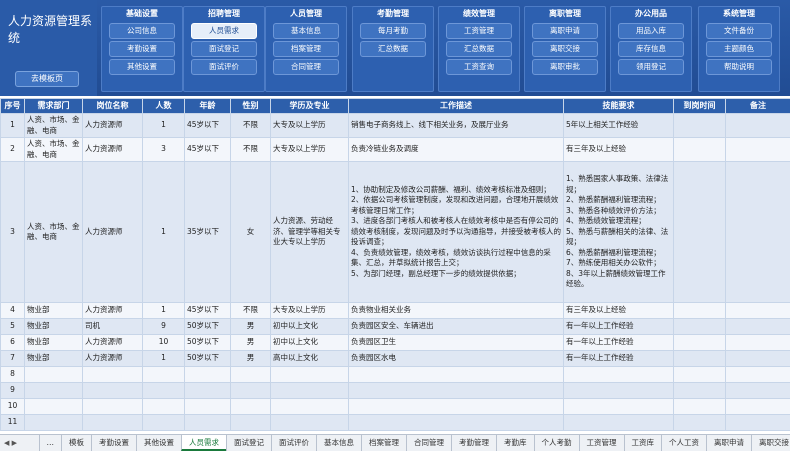  I want to click on cell-num: 3, so click(163, 149).